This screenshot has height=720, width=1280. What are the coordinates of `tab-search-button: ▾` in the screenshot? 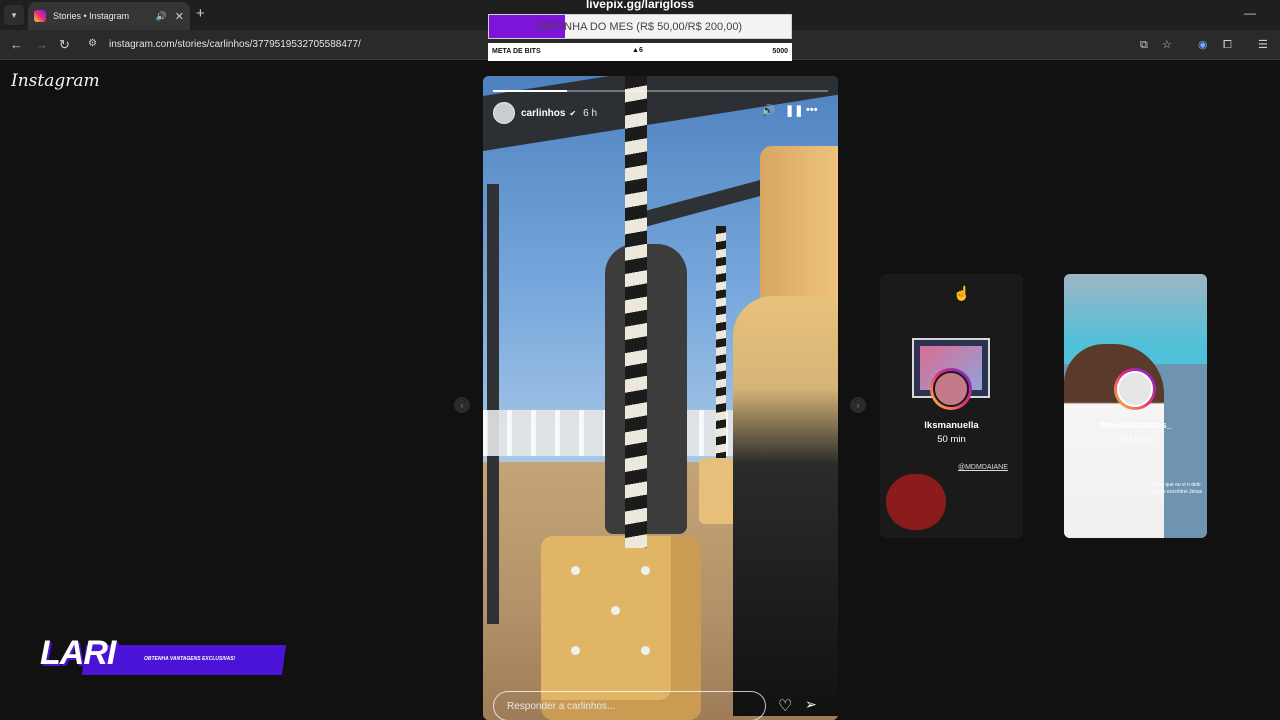 It's located at (14, 15).